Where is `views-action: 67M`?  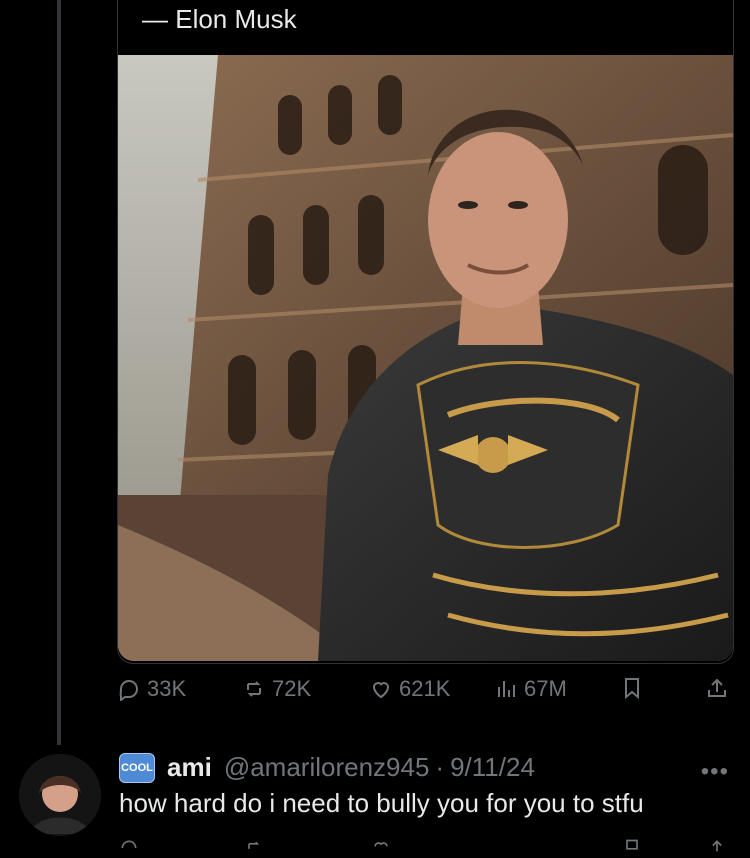
views-action: 67M is located at coordinates (530, 689).